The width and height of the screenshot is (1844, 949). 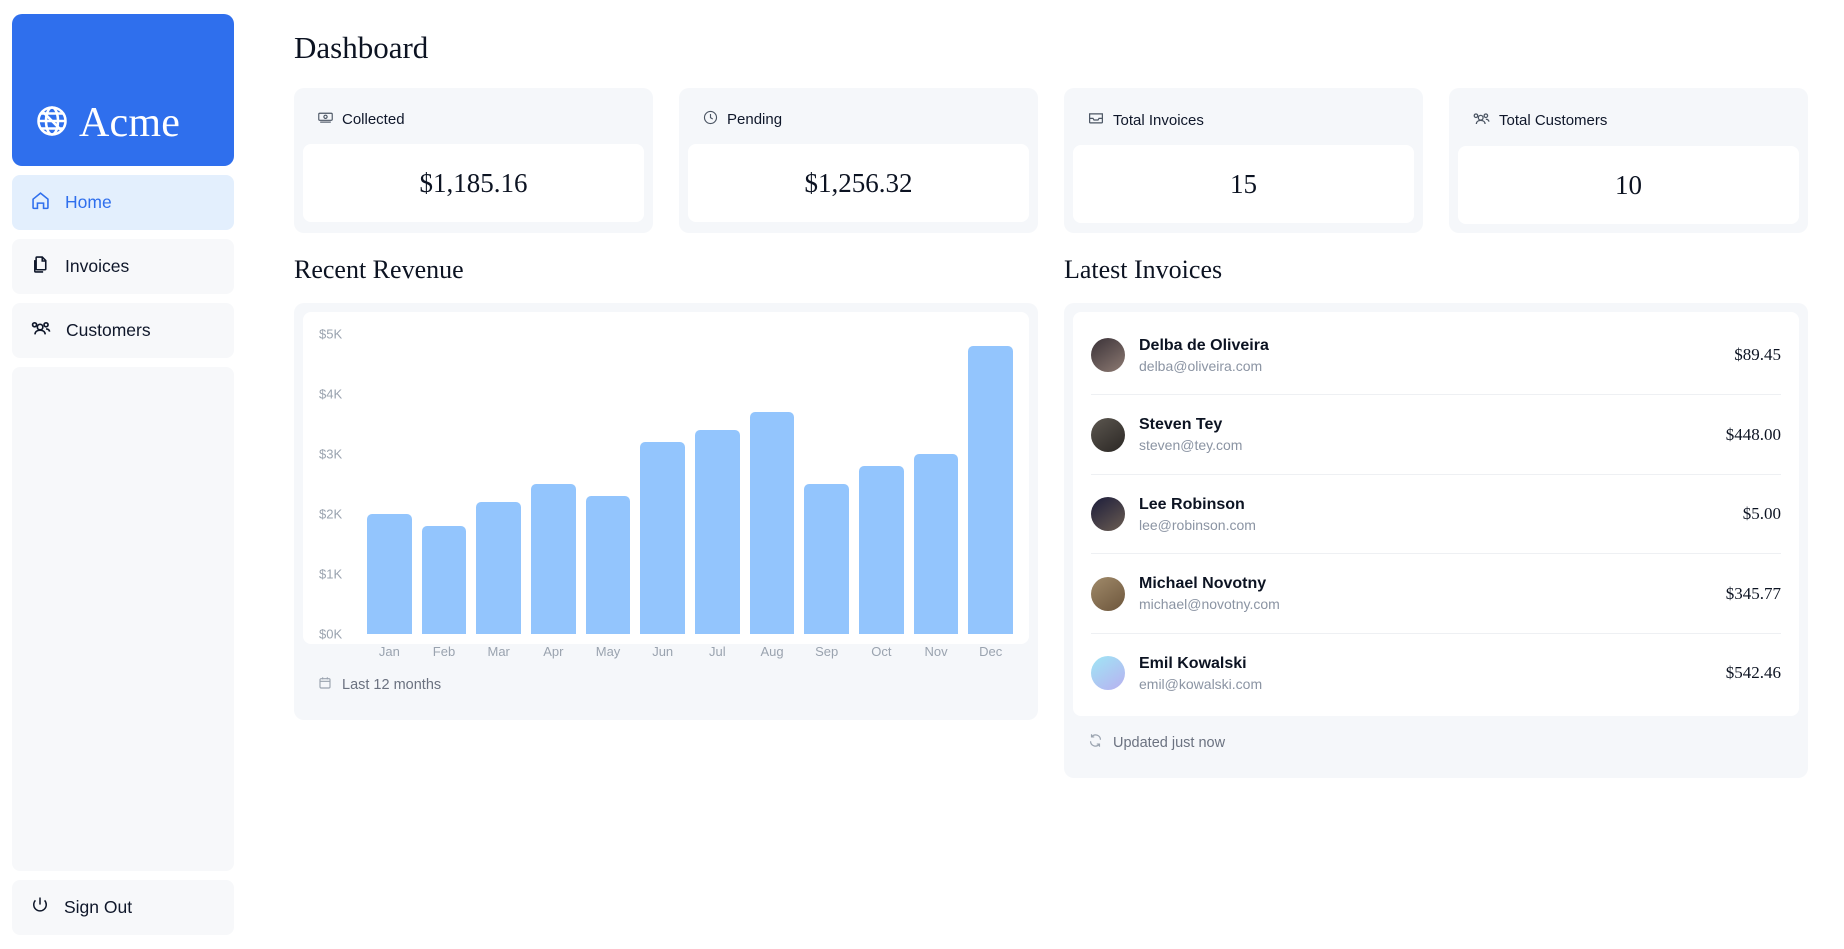 I want to click on stat-card-header: Collected, so click(x=473, y=120).